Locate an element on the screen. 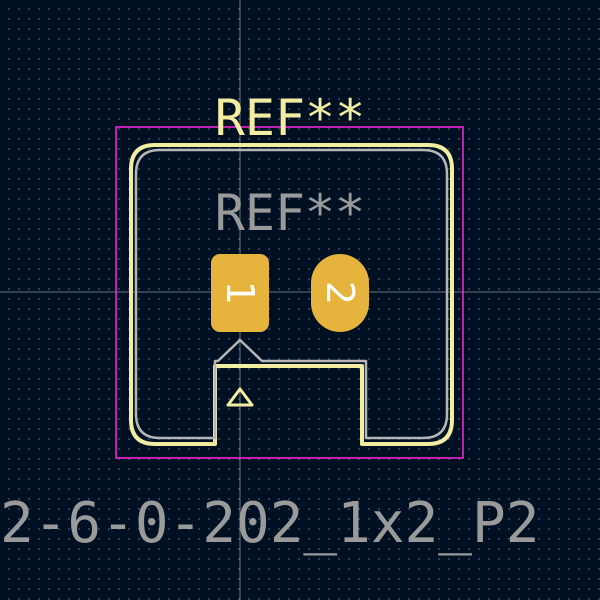 The width and height of the screenshot is (600, 600). pad-1-number: 1 is located at coordinates (240, 293).